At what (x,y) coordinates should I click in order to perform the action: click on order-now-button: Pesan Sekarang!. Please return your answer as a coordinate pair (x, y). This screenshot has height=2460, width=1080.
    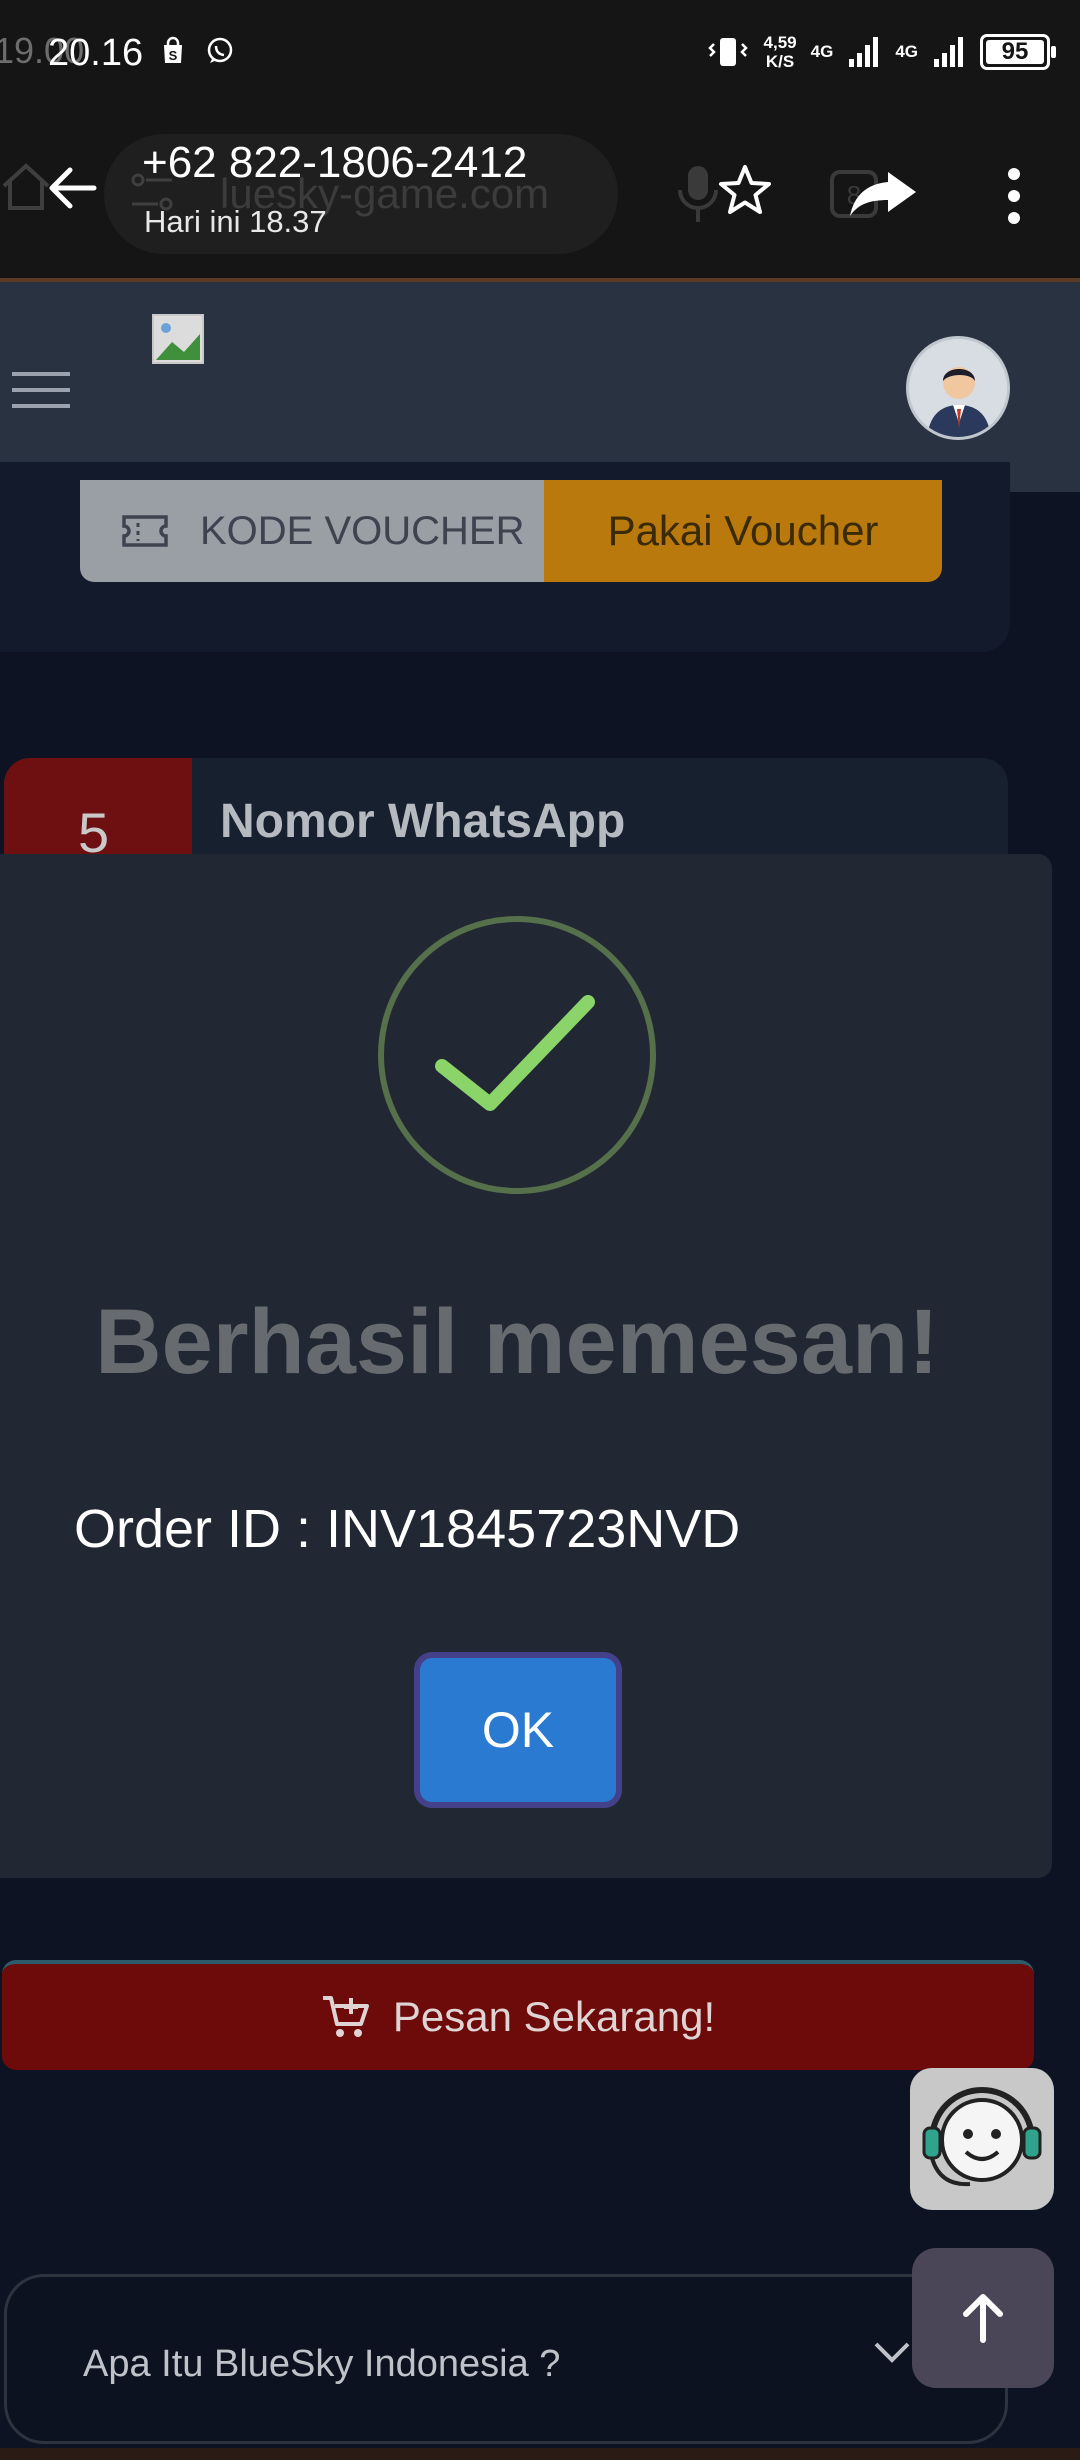
    Looking at the image, I should click on (518, 2015).